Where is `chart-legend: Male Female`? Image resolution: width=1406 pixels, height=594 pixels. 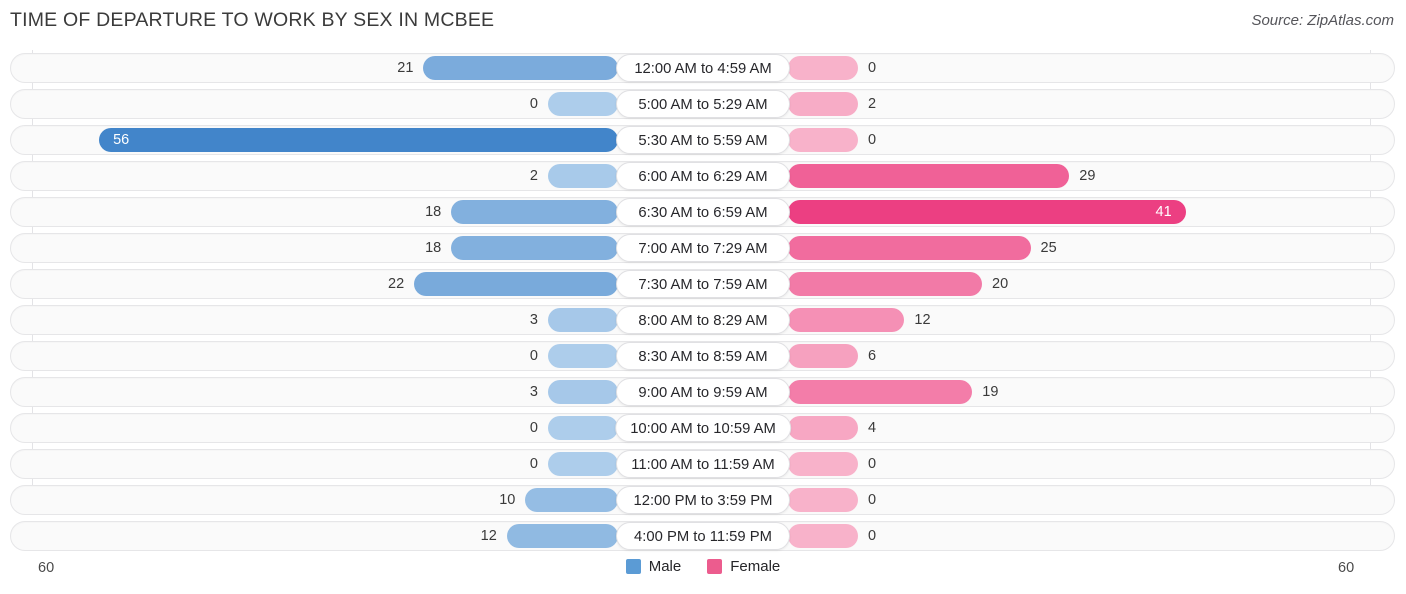 chart-legend: Male Female is located at coordinates (703, 566).